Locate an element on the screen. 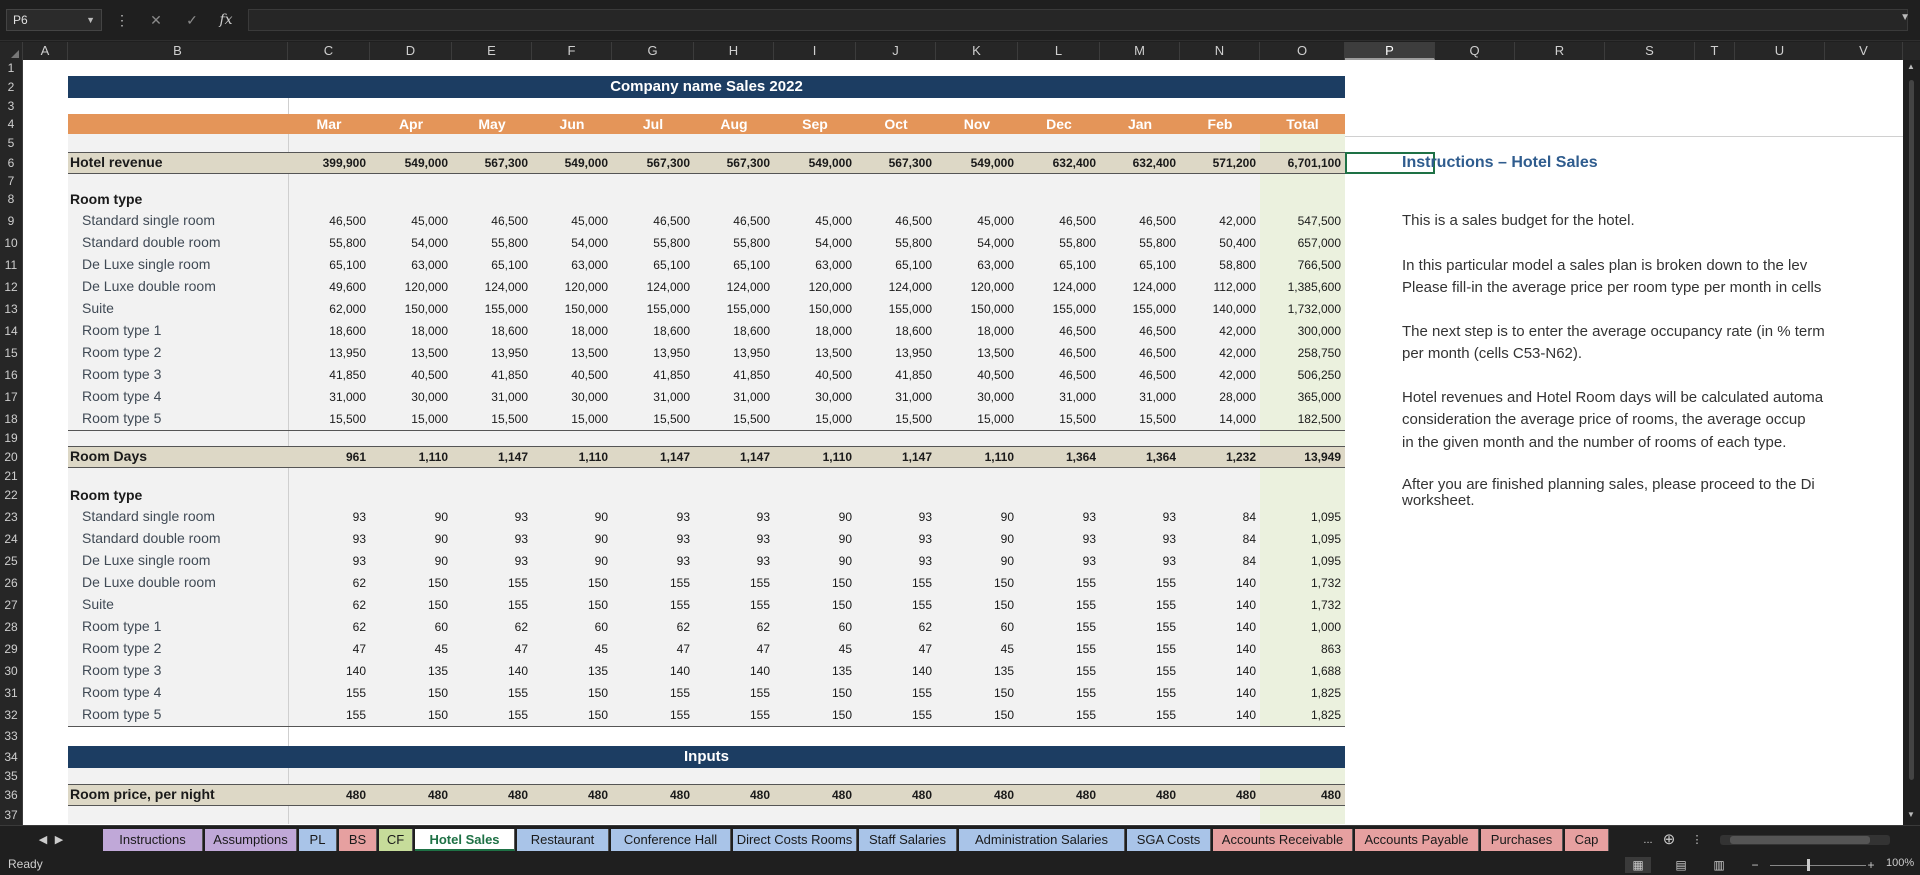 The height and width of the screenshot is (875, 1920). column-header-m: M is located at coordinates (1140, 51).